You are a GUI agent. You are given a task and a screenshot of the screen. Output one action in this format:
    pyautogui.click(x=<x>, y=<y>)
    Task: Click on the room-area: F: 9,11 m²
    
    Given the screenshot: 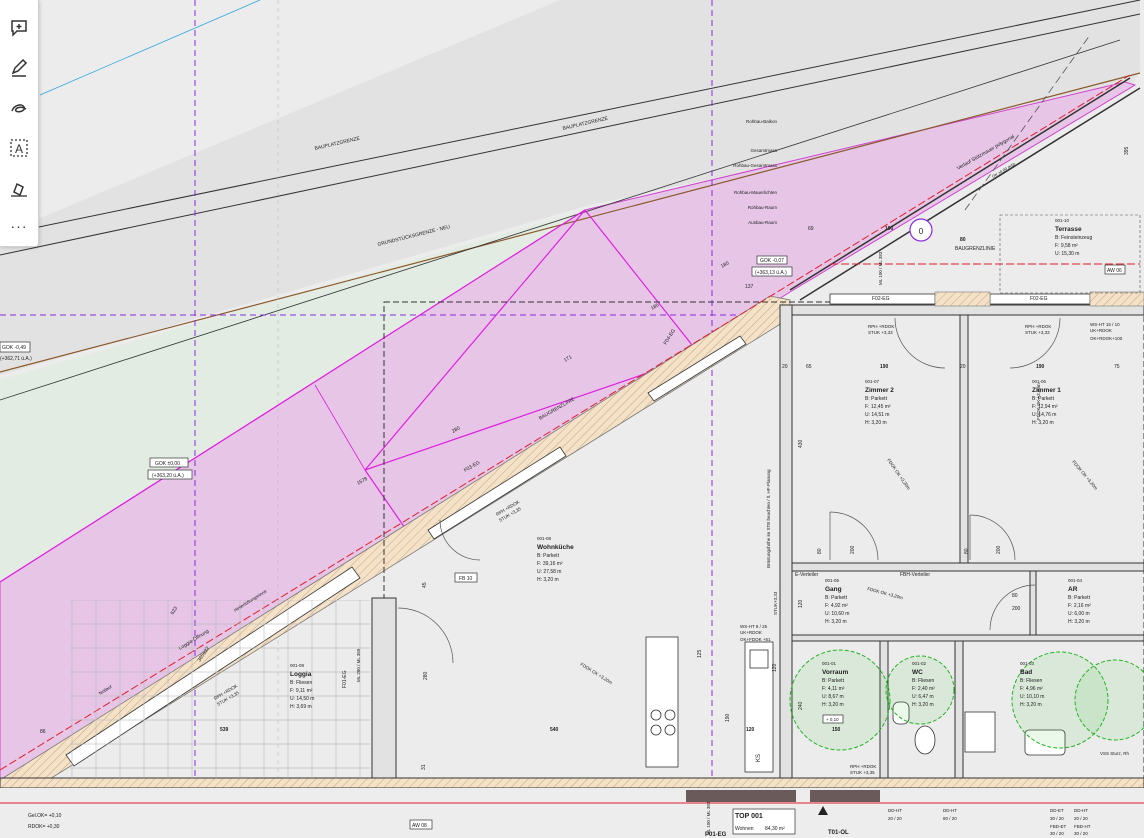 What is the action you would take?
    pyautogui.click(x=301, y=691)
    